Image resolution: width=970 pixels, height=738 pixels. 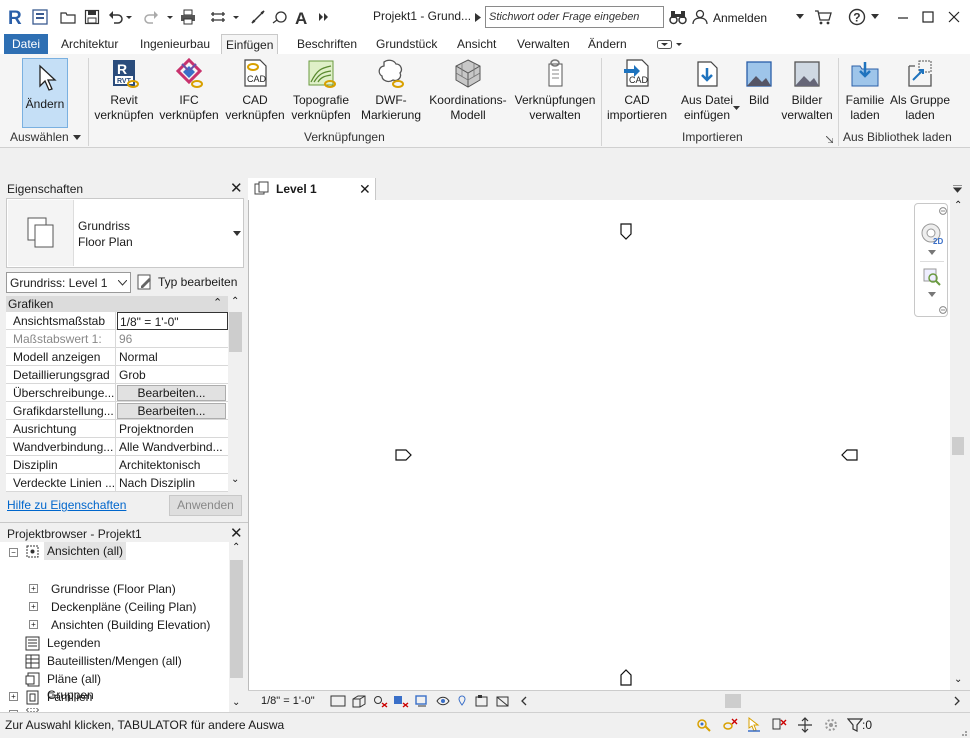 What do you see at coordinates (250, 44) in the screenshot?
I see `tab-einfuegen: Einfügen` at bounding box center [250, 44].